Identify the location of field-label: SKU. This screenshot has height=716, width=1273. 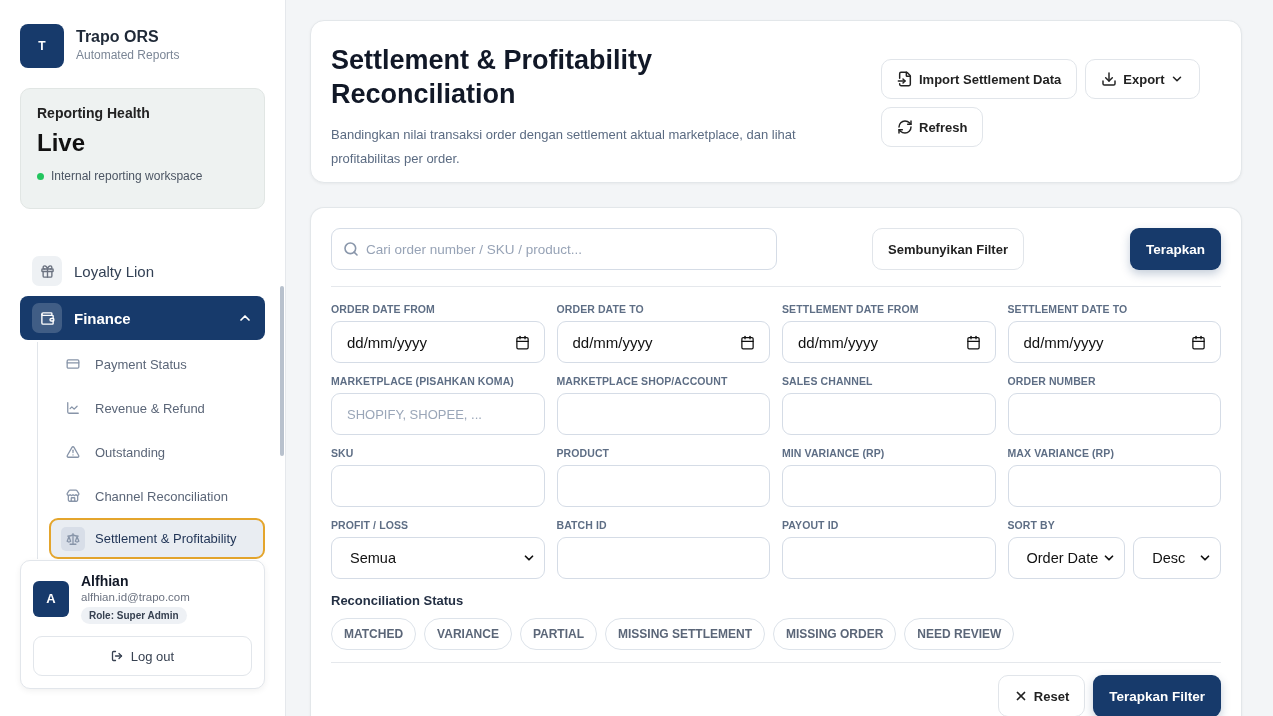
(343, 453).